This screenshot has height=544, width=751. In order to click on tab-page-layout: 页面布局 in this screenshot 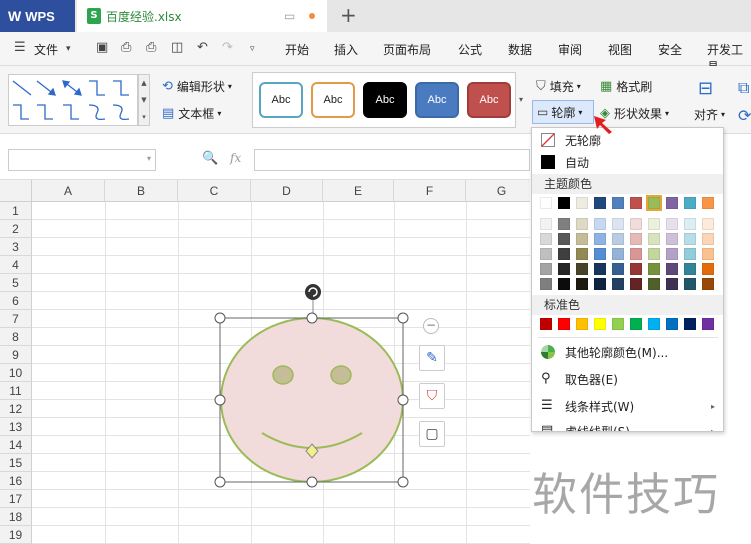, I will do `click(407, 49)`.